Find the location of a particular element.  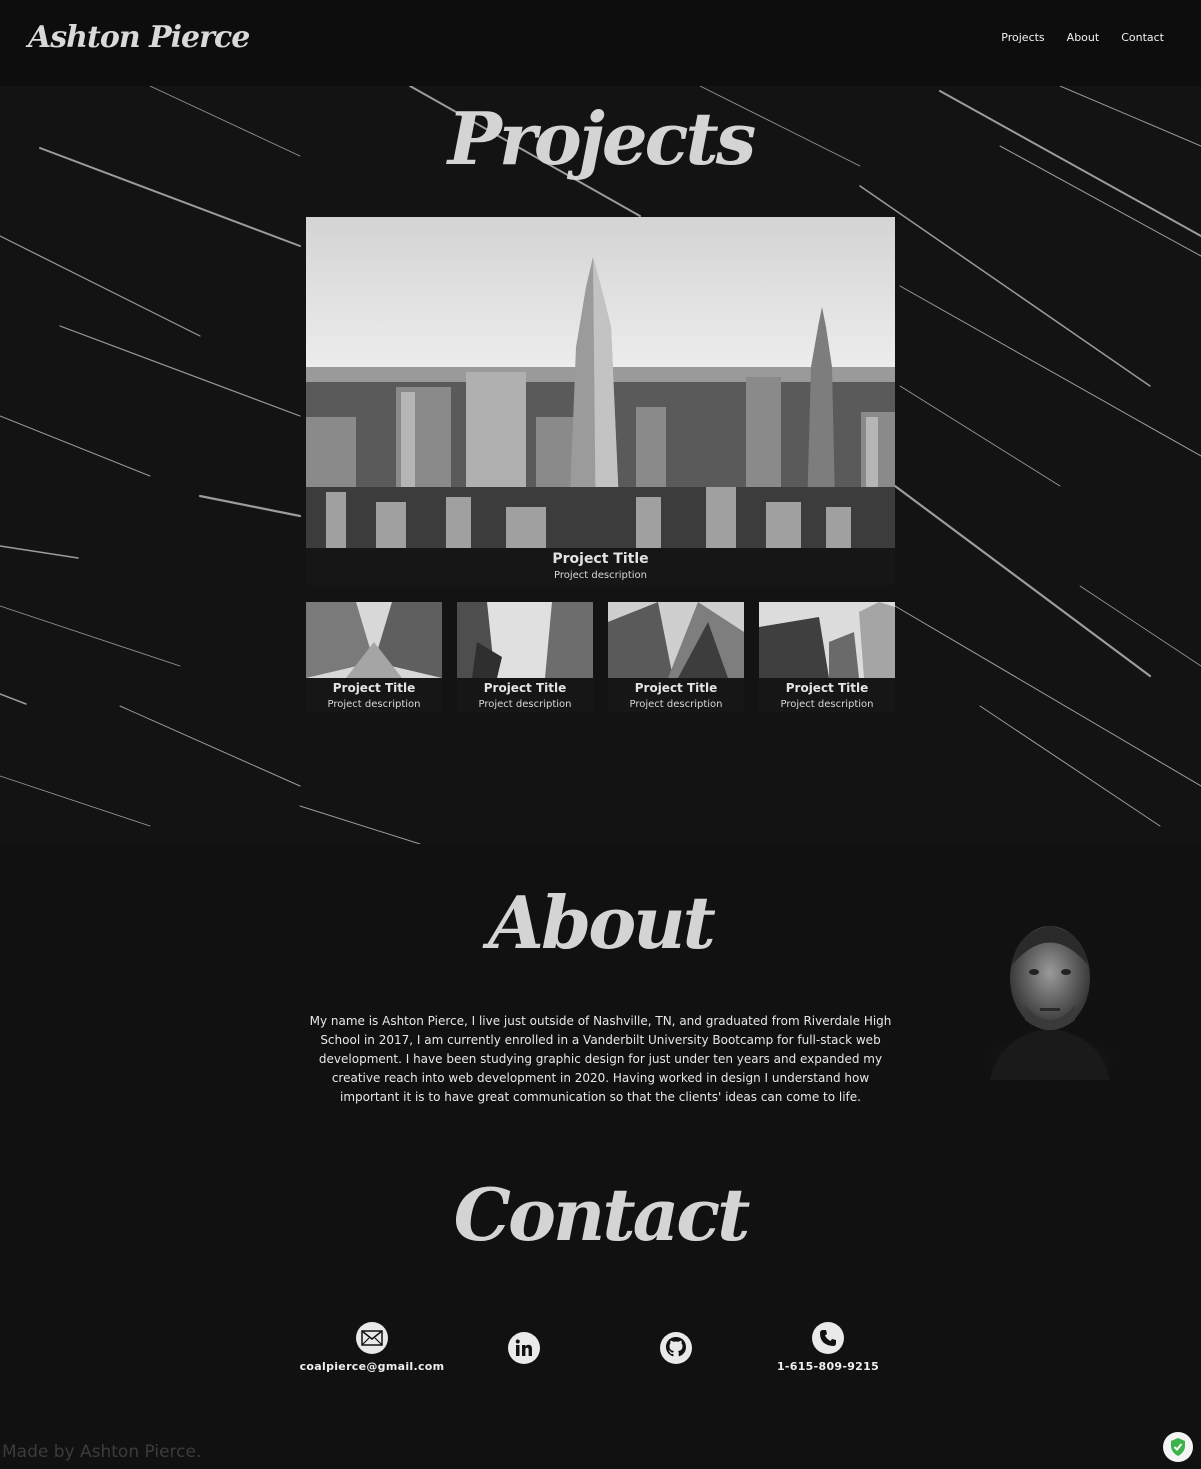

project-card-2: Project Title Project description is located at coordinates (525, 657).